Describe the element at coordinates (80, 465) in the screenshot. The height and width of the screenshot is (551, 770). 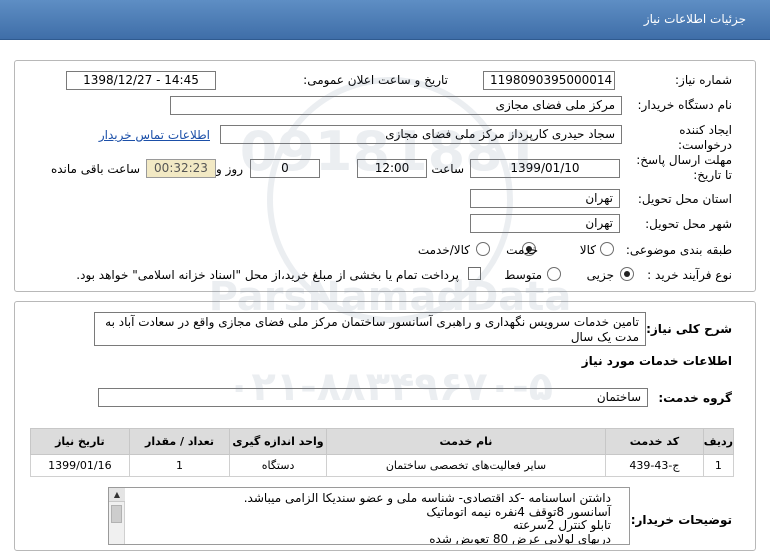
I see `cell-date: 1399/01/16` at that location.